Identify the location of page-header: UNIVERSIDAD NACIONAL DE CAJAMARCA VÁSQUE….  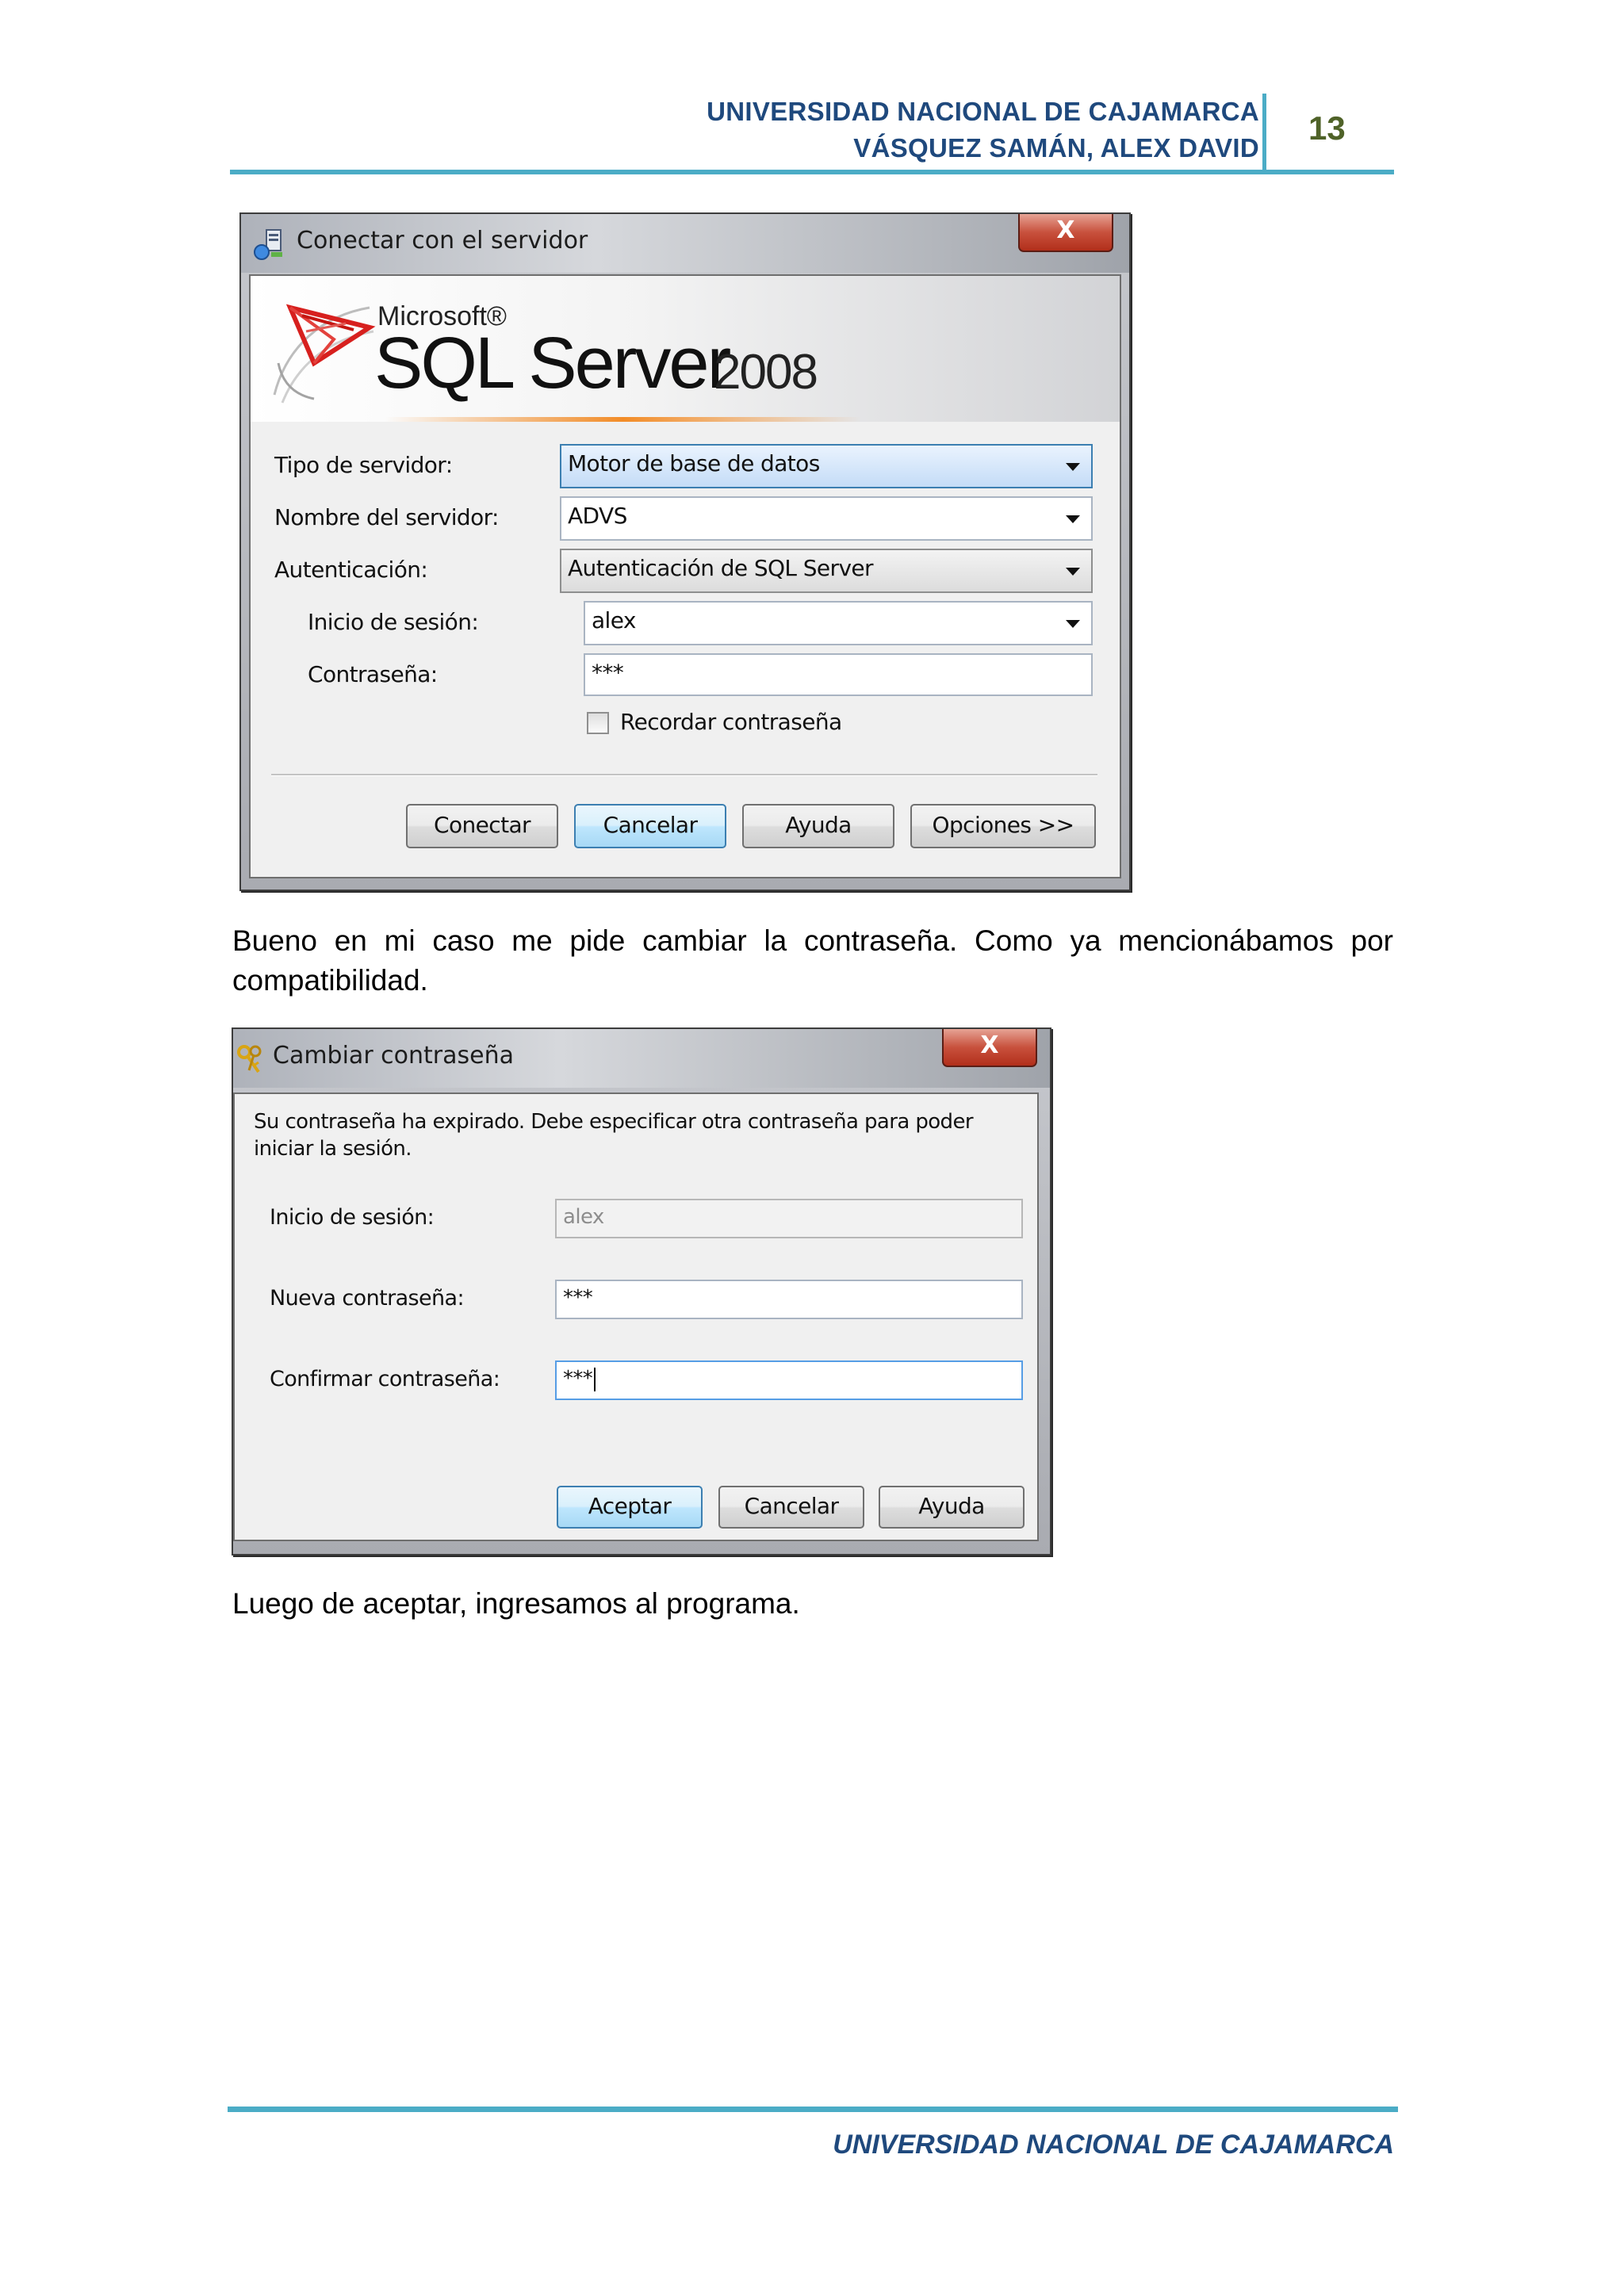
(983, 130).